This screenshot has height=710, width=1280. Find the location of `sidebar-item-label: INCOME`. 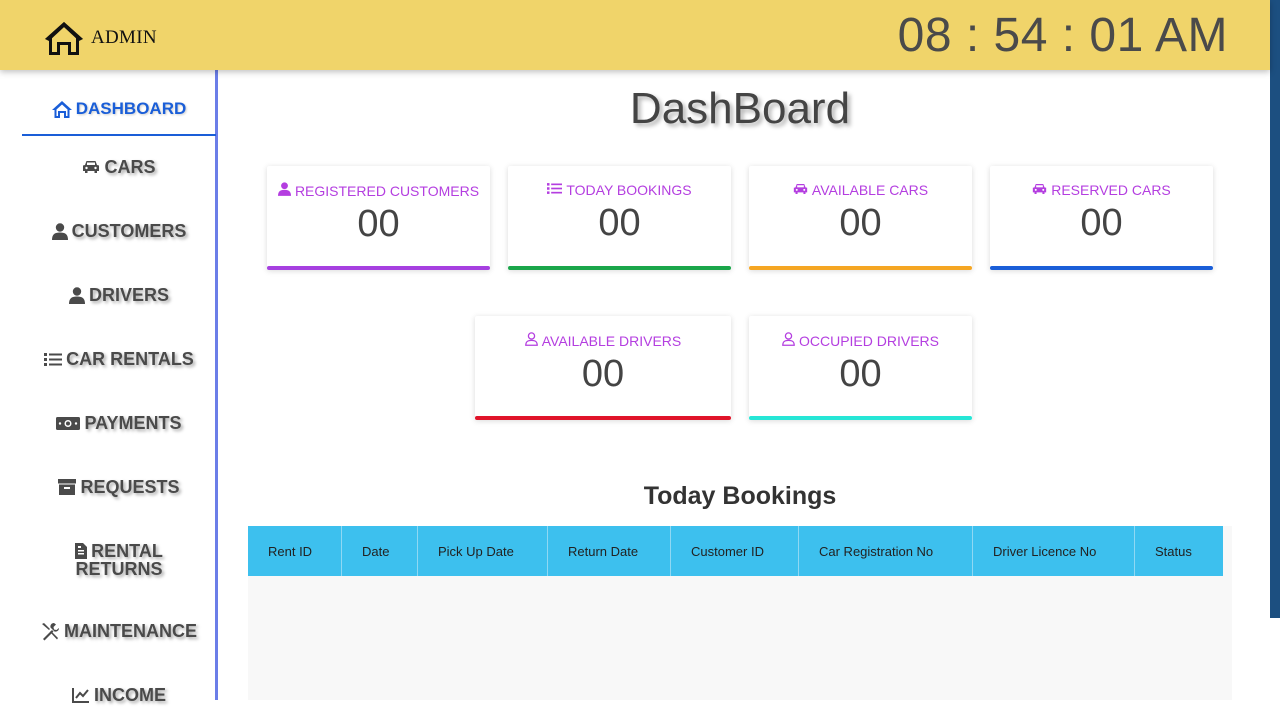

sidebar-item-label: INCOME is located at coordinates (130, 694).